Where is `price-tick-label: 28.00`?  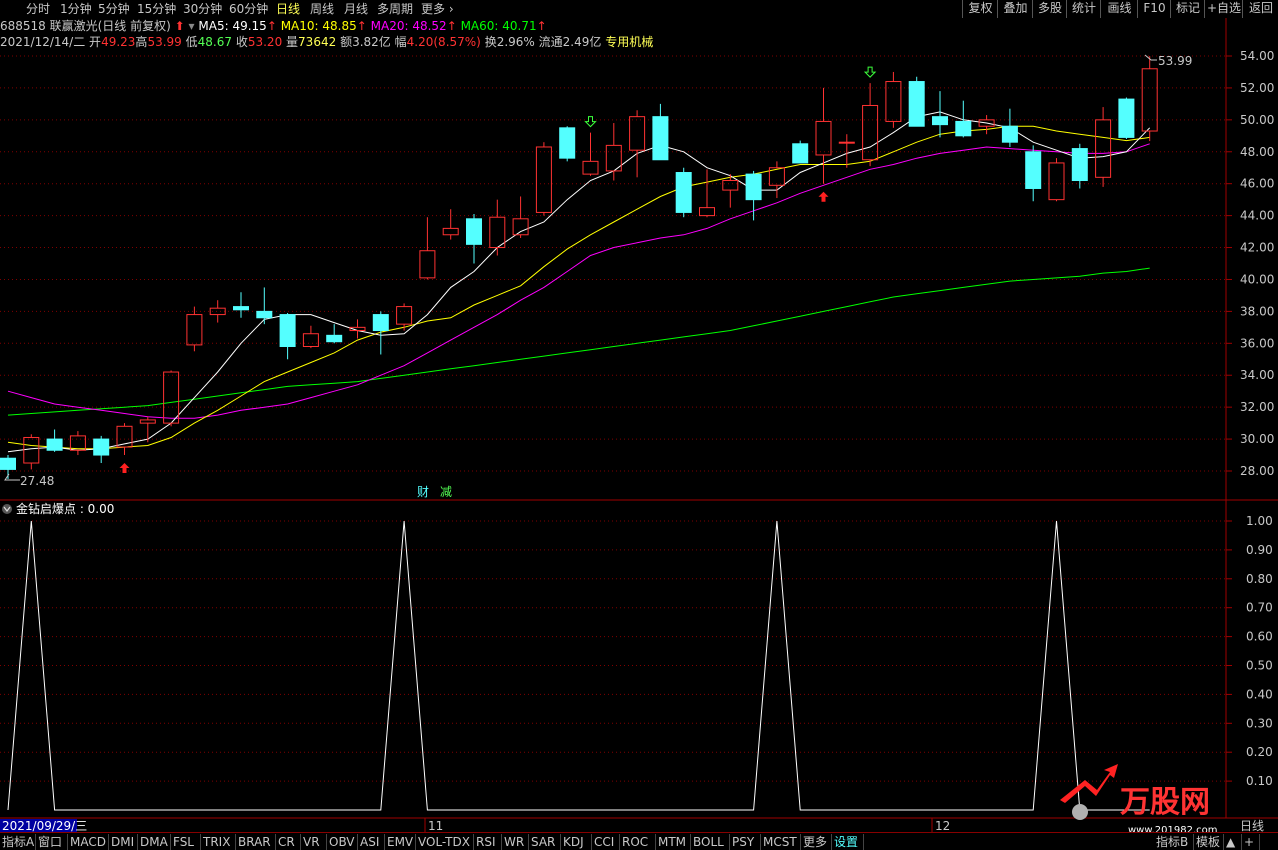
price-tick-label: 28.00 is located at coordinates (1257, 471).